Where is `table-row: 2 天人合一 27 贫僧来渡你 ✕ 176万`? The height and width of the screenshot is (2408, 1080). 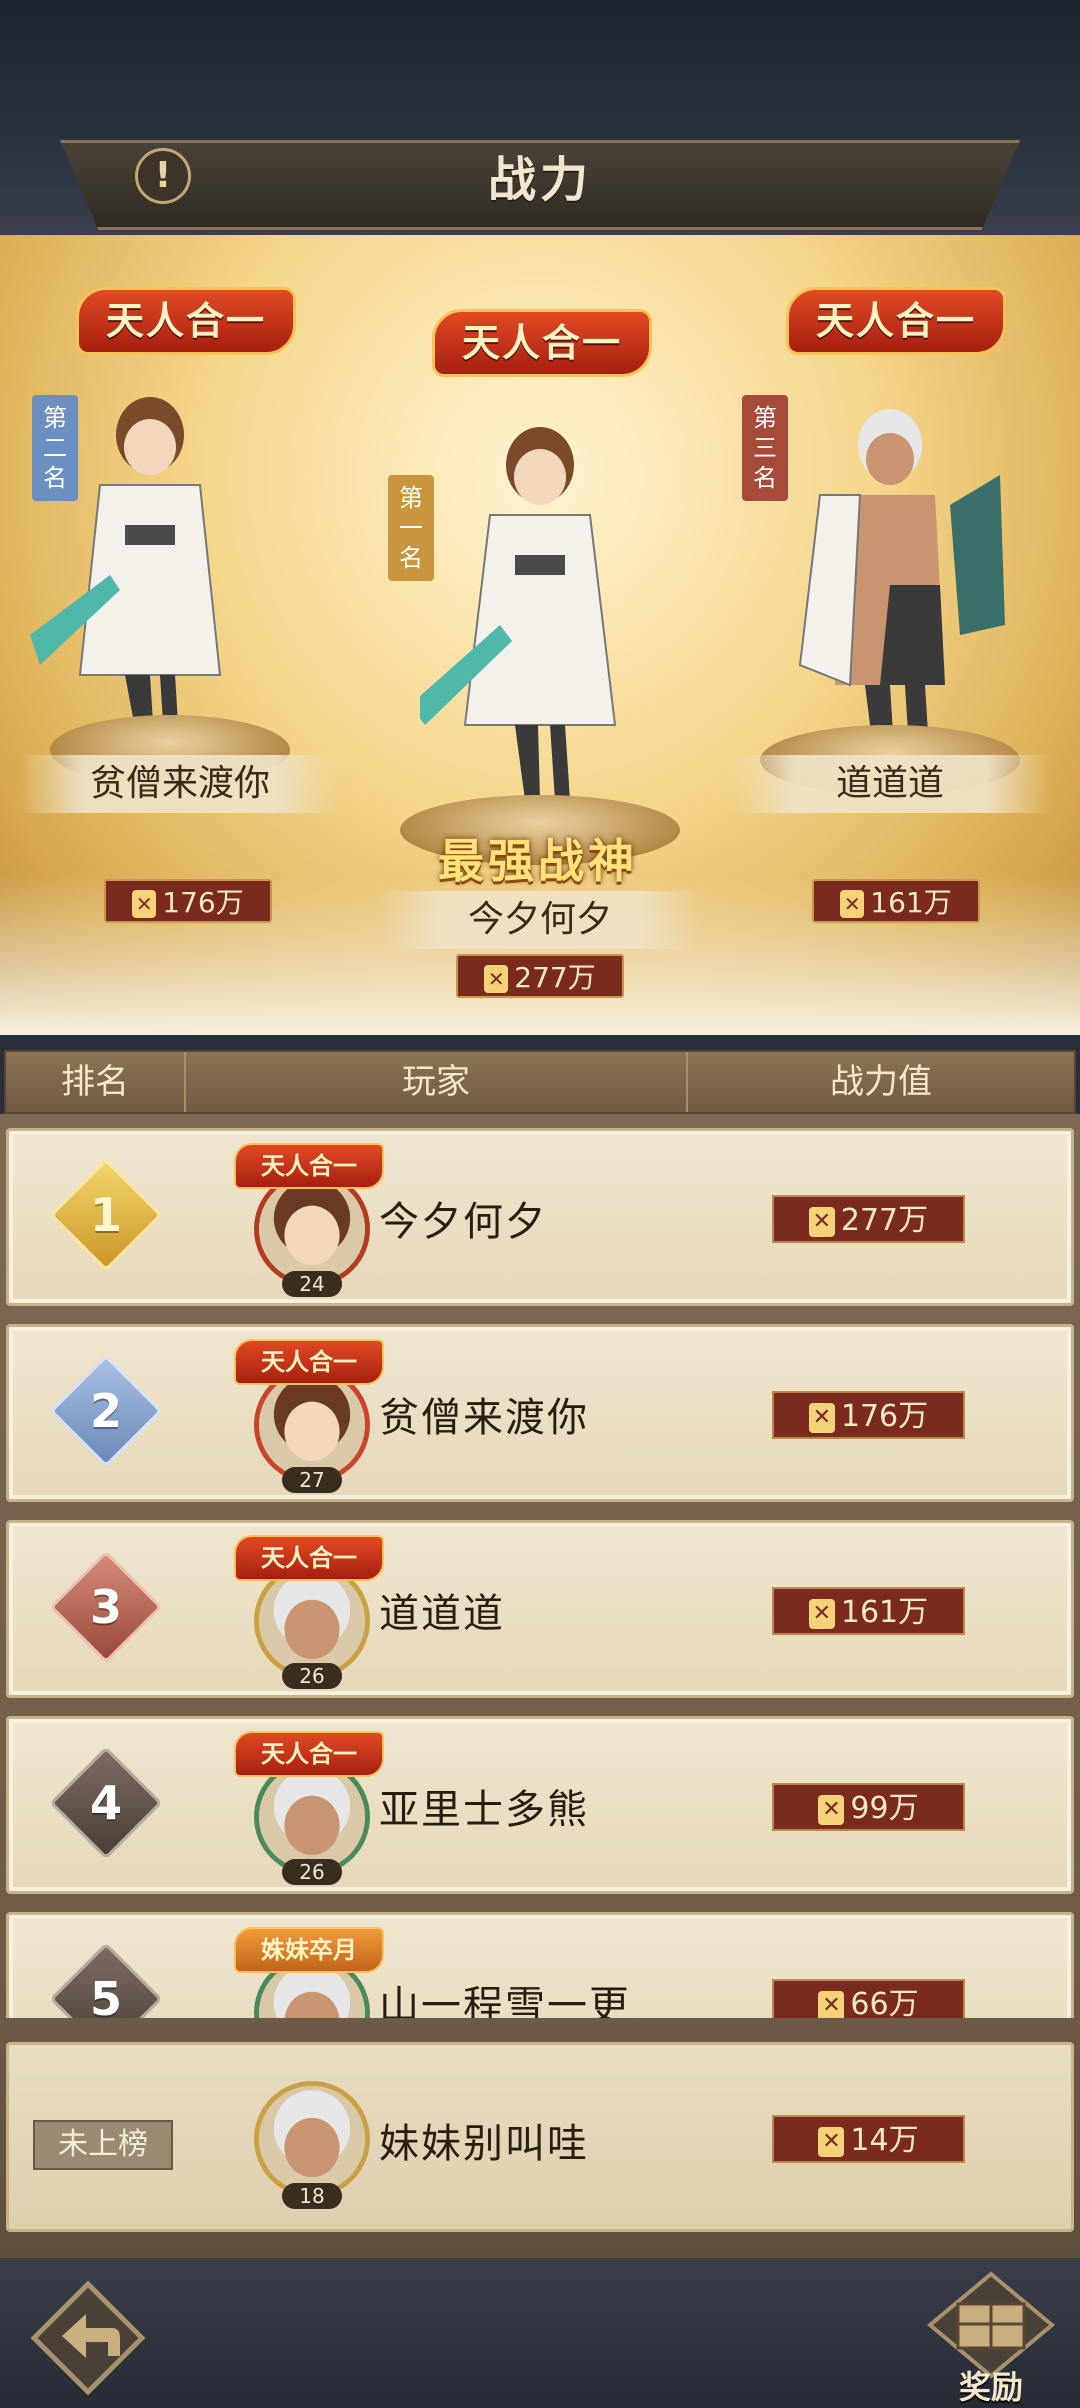 table-row: 2 天人合一 27 贫僧来渡你 ✕ 176万 is located at coordinates (540, 1413).